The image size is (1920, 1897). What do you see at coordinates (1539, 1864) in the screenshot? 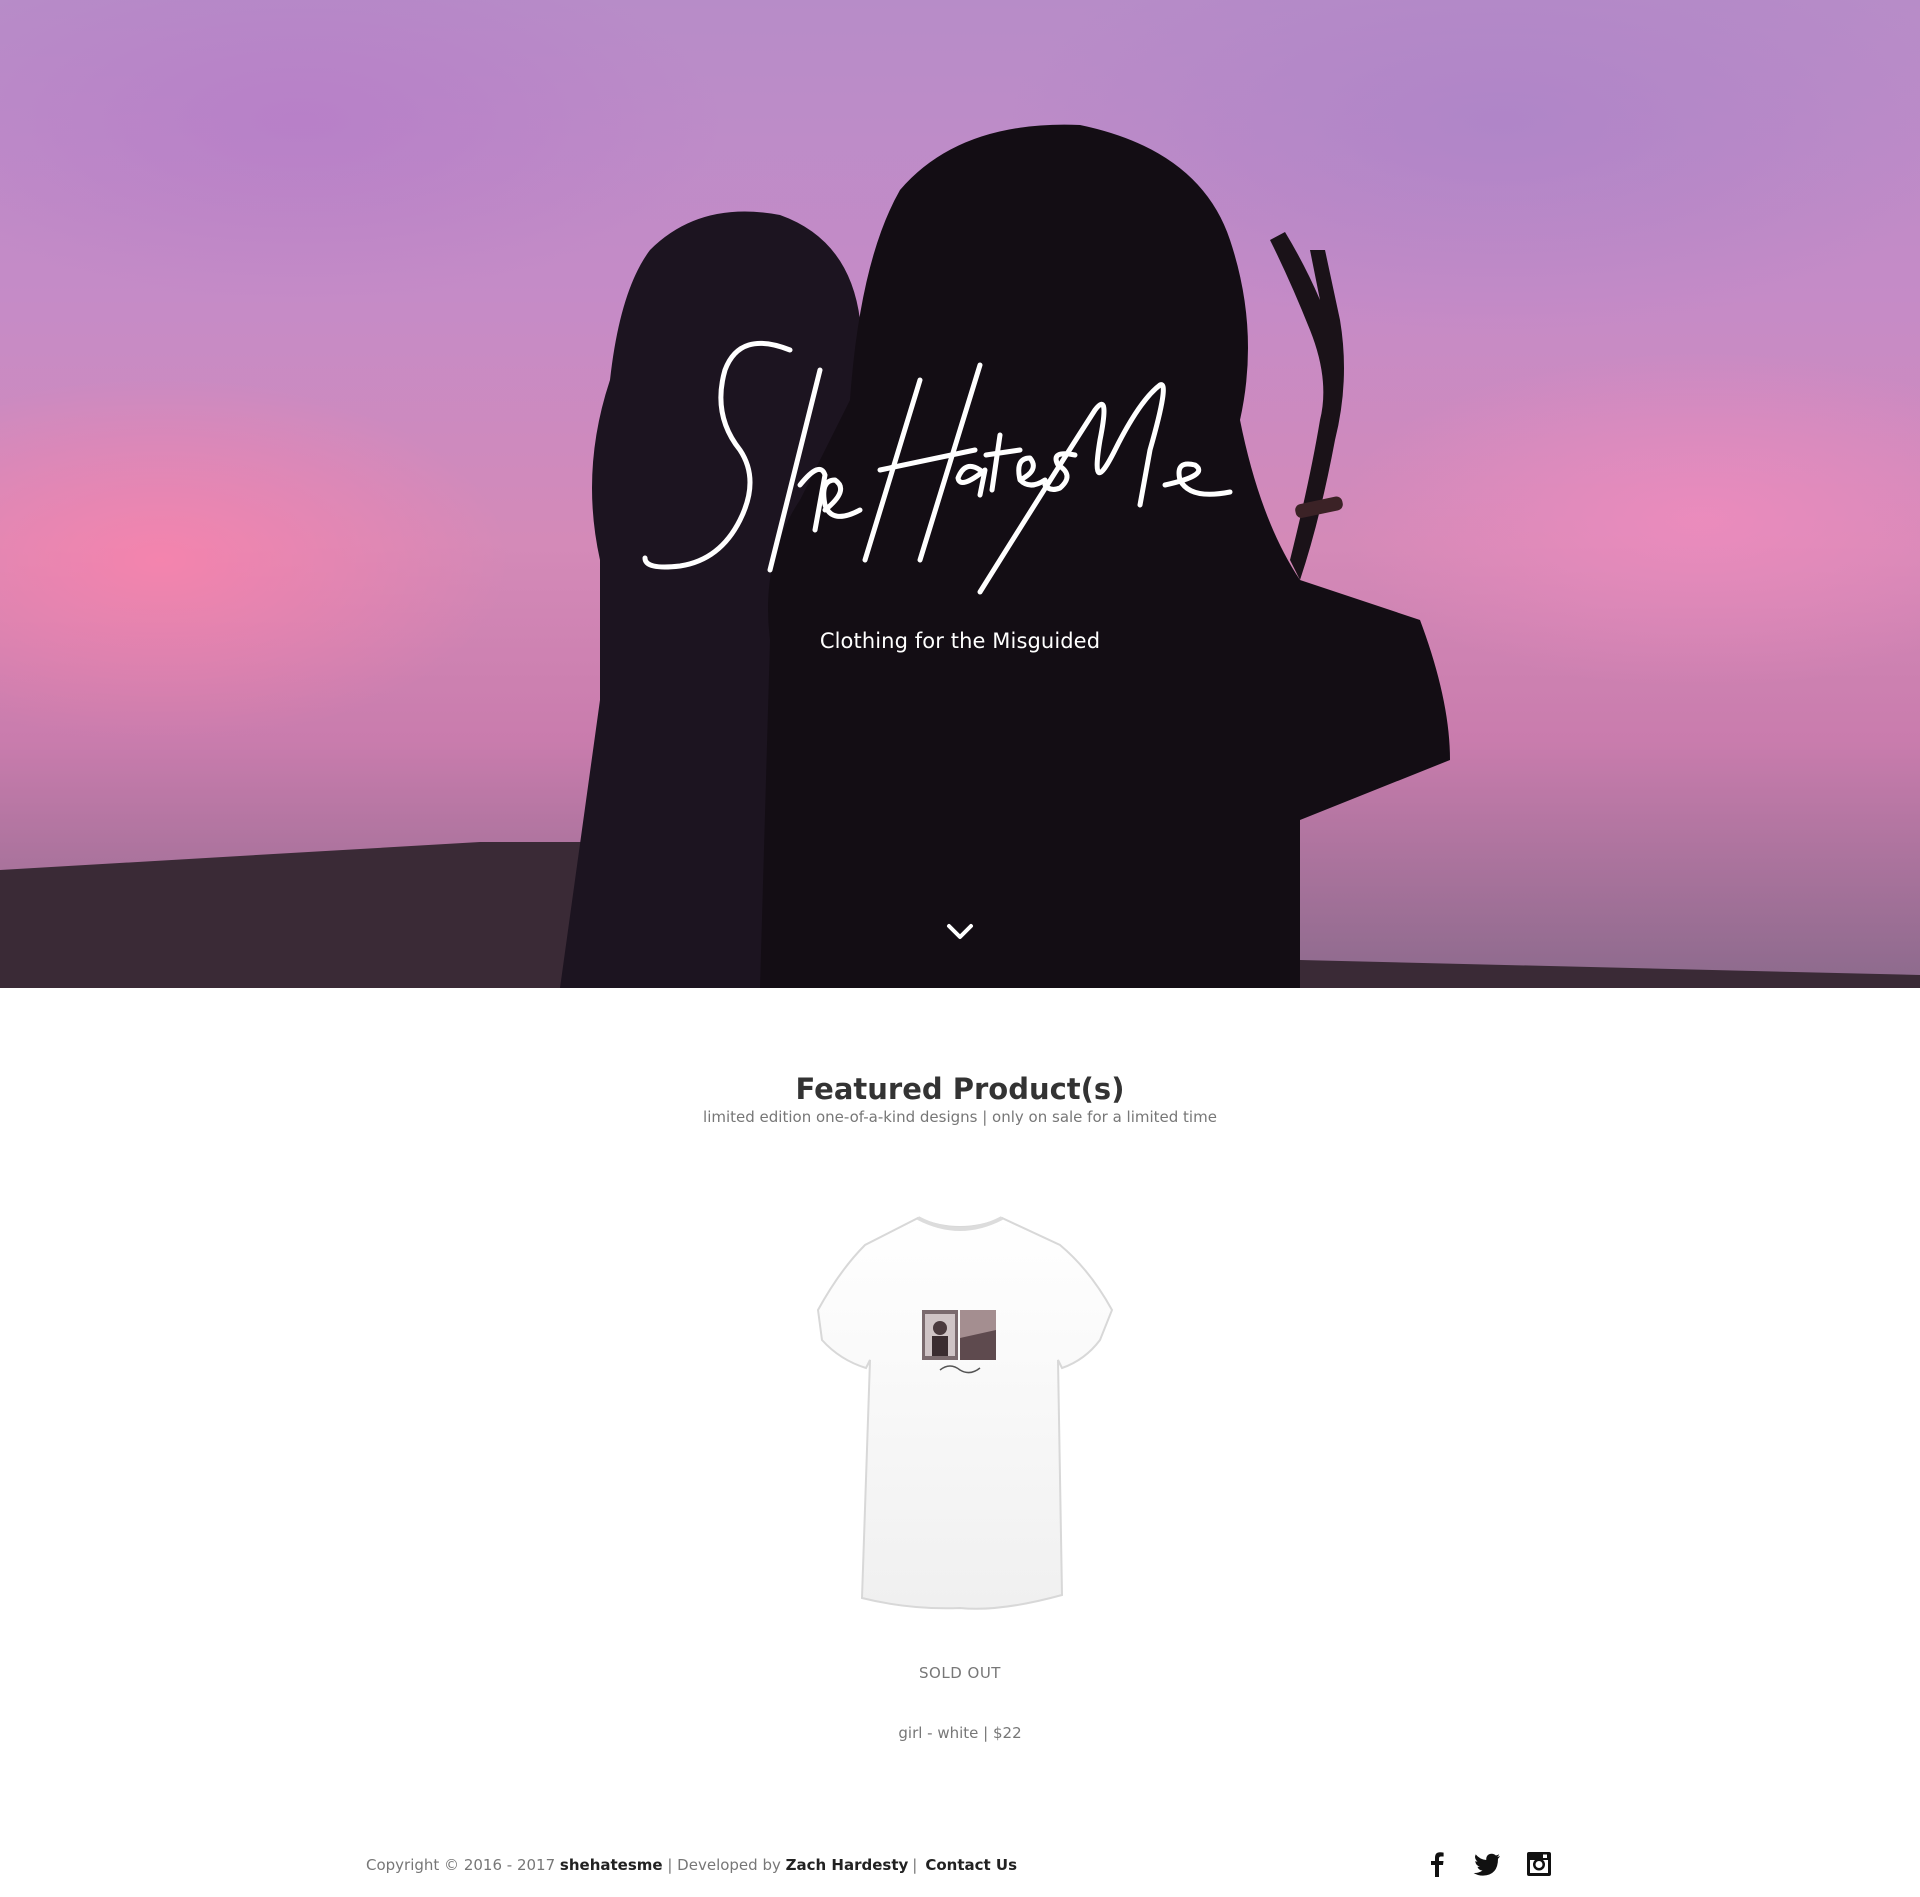
I see `instagram-icon` at bounding box center [1539, 1864].